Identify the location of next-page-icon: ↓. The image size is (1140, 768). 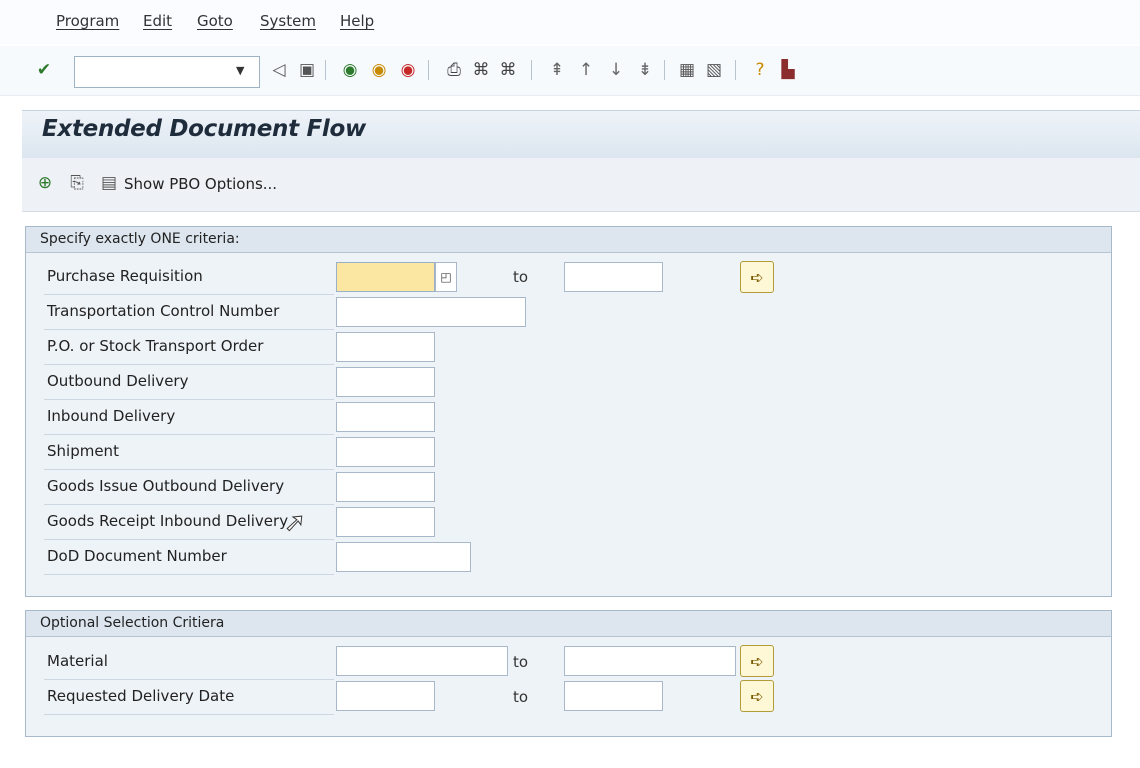
(616, 70).